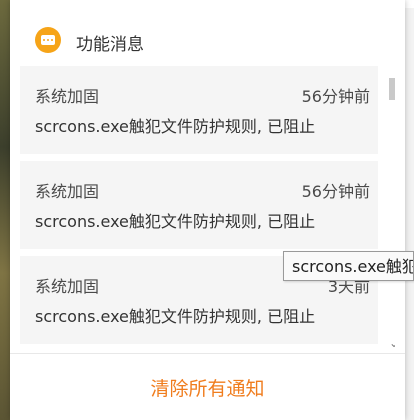  What do you see at coordinates (348, 266) in the screenshot?
I see `tooltip: scrcons.exe触犯` at bounding box center [348, 266].